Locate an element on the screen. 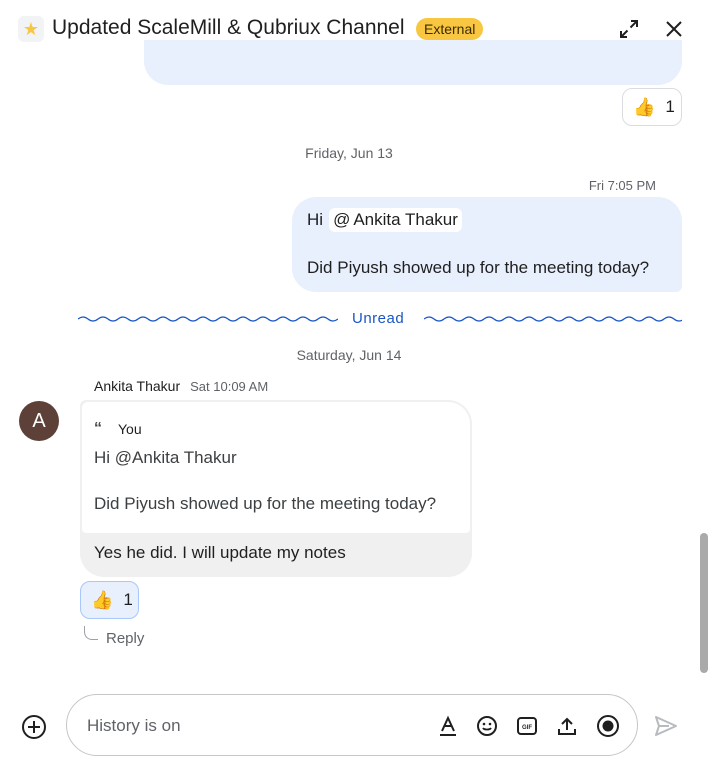 Image resolution: width=710 pixels, height=773 pixels. reply-label: Reply is located at coordinates (125, 638).